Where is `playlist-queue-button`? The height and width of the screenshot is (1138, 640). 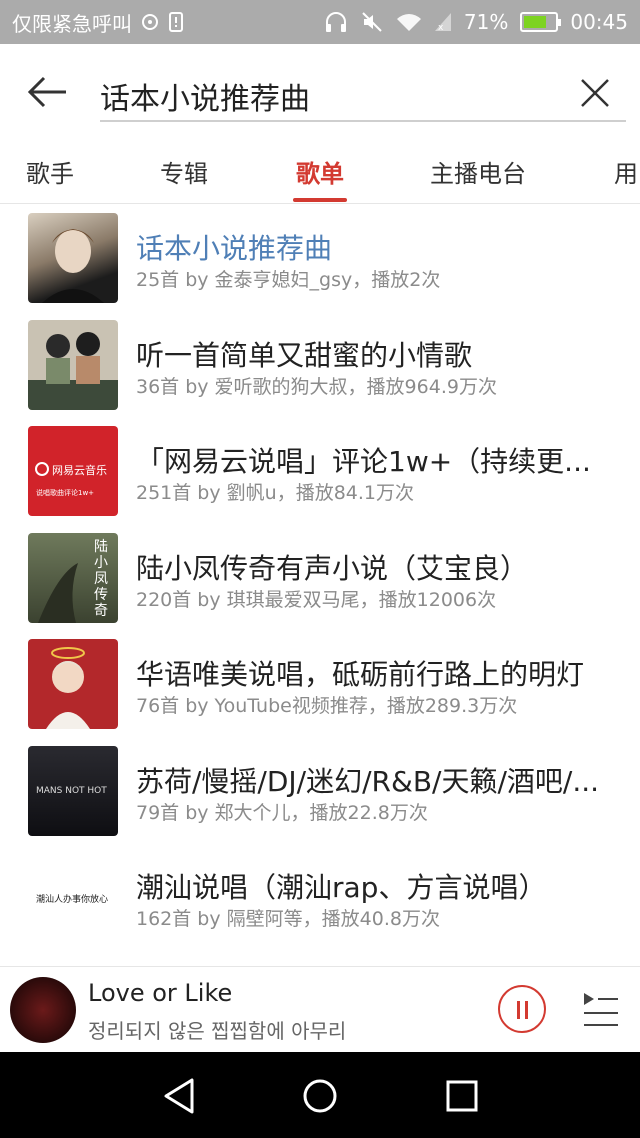 playlist-queue-button is located at coordinates (601, 1009).